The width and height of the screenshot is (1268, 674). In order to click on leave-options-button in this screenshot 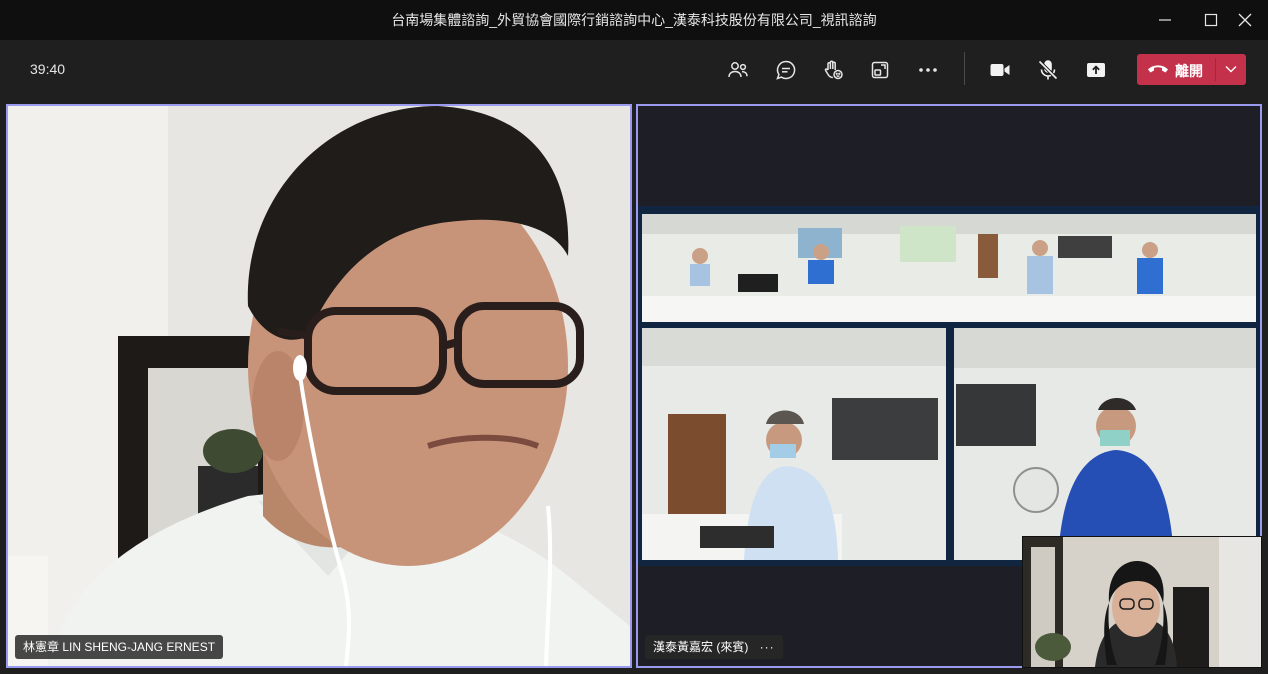, I will do `click(1231, 69)`.